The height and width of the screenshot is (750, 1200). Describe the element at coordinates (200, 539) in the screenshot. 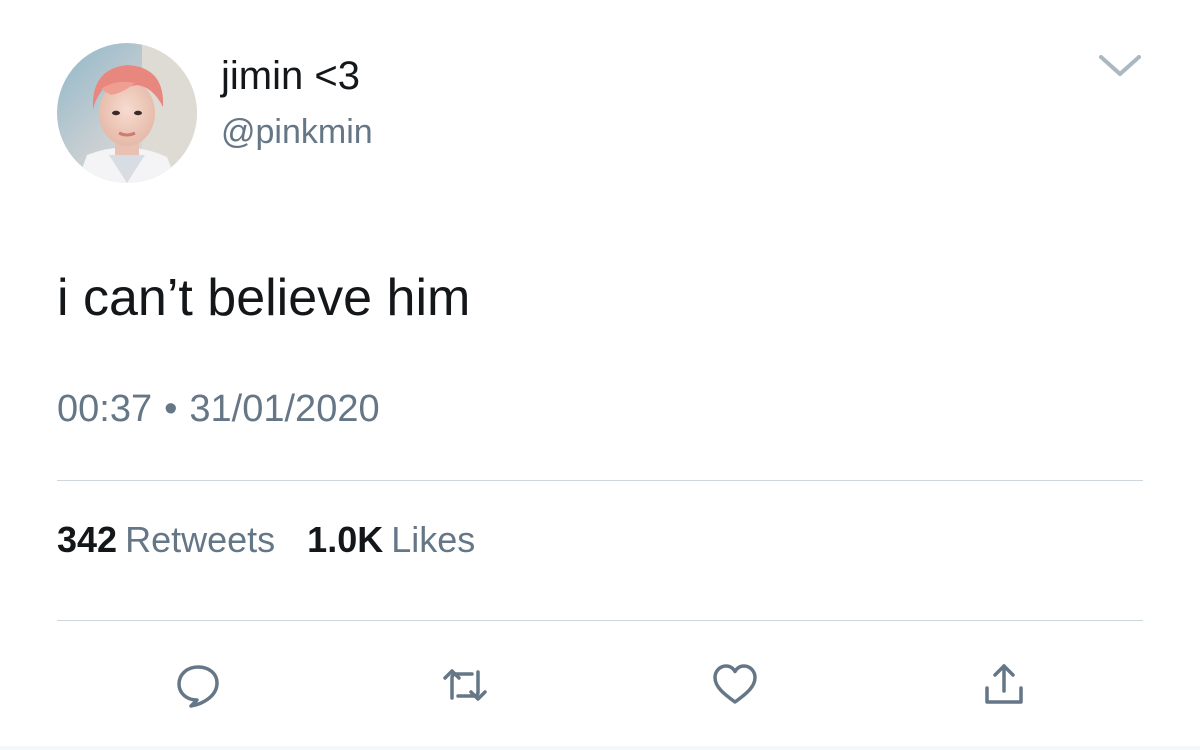

I see `retweets-label: Retweets` at that location.